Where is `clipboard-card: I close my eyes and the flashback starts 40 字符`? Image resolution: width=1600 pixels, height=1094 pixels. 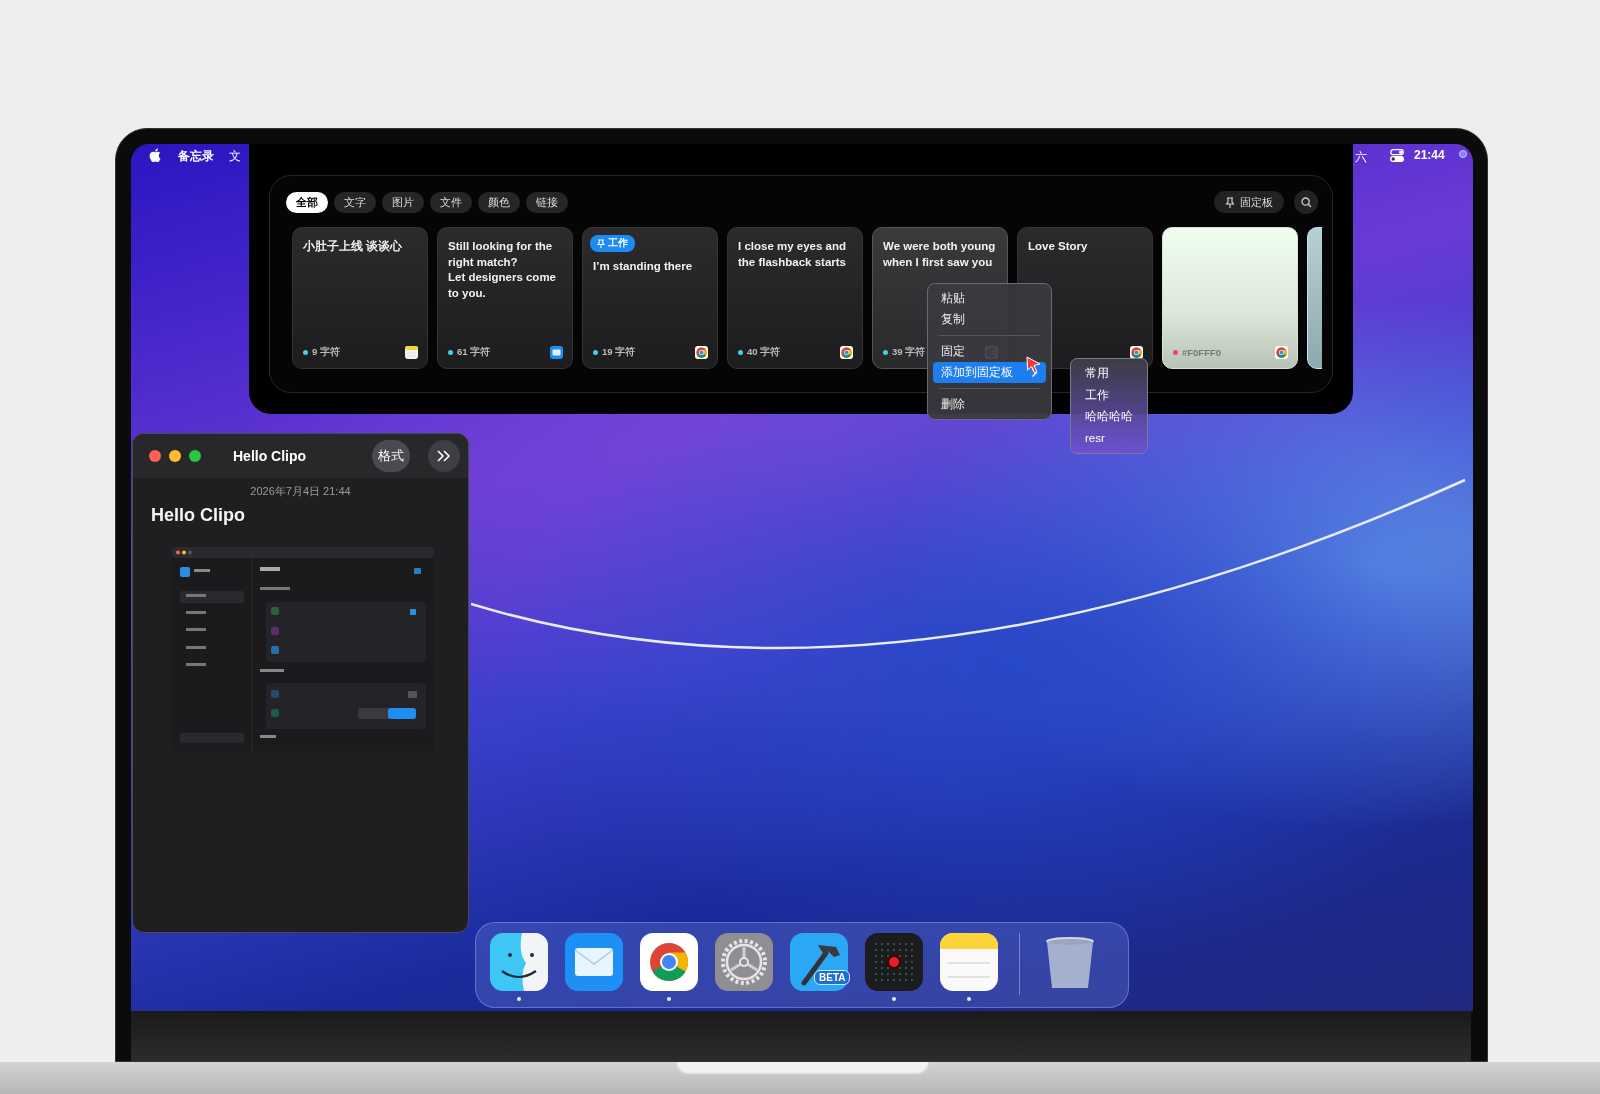
clipboard-card: I close my eyes and the flashback starts 40 字符 is located at coordinates (795, 298).